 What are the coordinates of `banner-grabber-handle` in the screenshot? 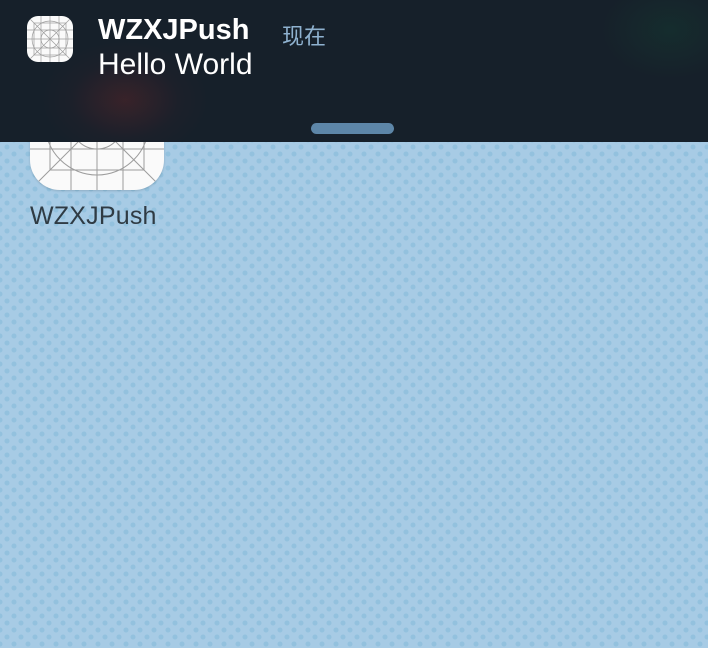 It's located at (352, 128).